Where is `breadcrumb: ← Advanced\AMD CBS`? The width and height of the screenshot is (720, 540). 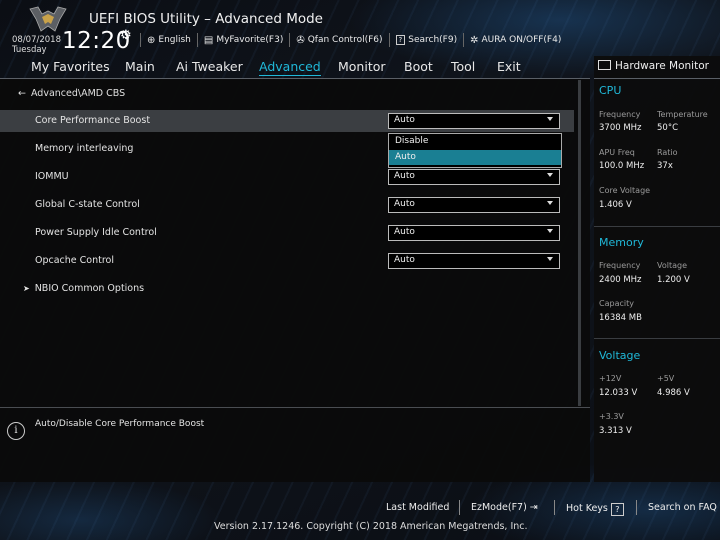 breadcrumb: ← Advanced\AMD CBS is located at coordinates (71, 93).